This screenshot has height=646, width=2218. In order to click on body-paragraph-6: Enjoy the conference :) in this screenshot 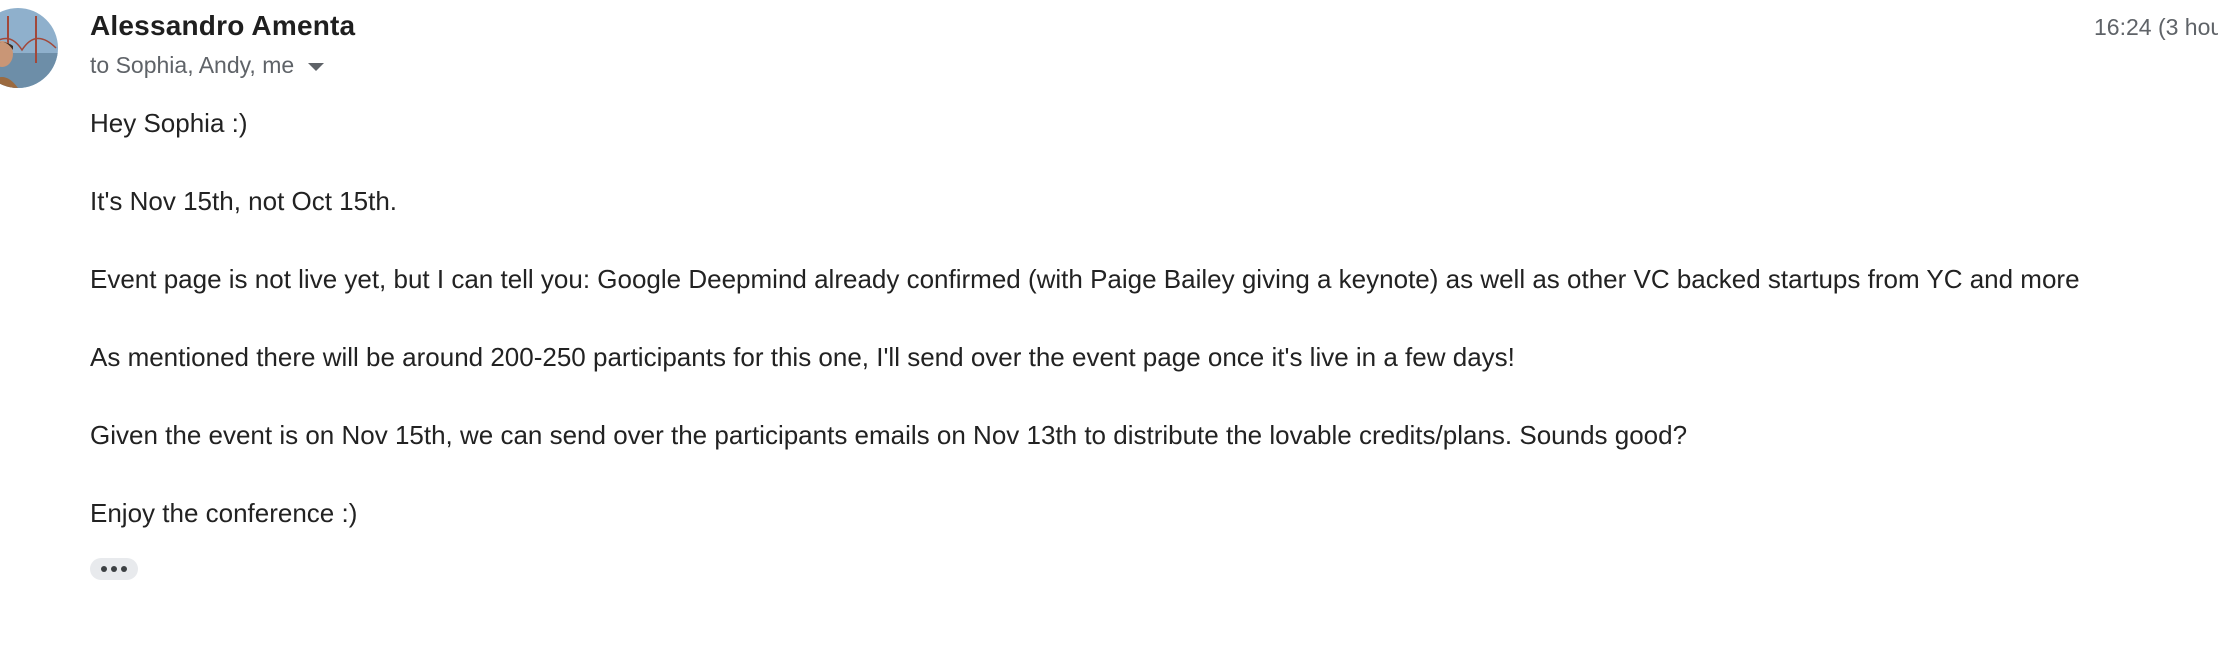, I will do `click(224, 513)`.